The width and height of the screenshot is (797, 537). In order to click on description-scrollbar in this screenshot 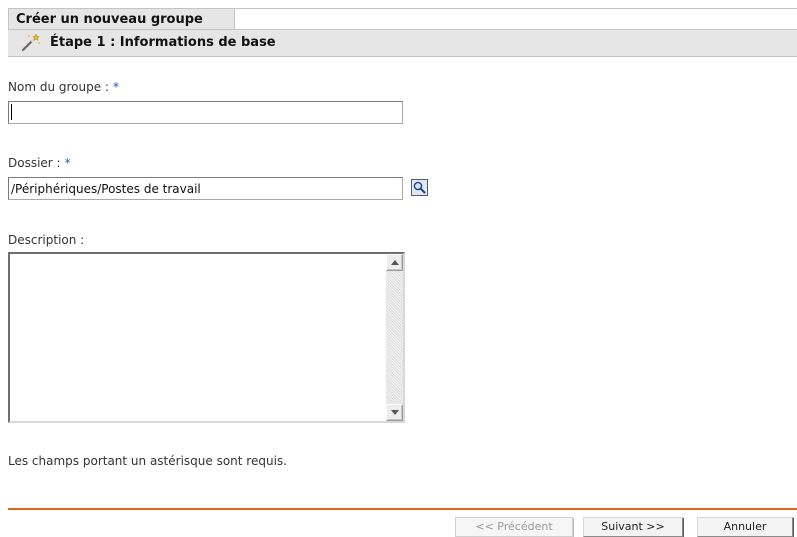, I will do `click(394, 337)`.